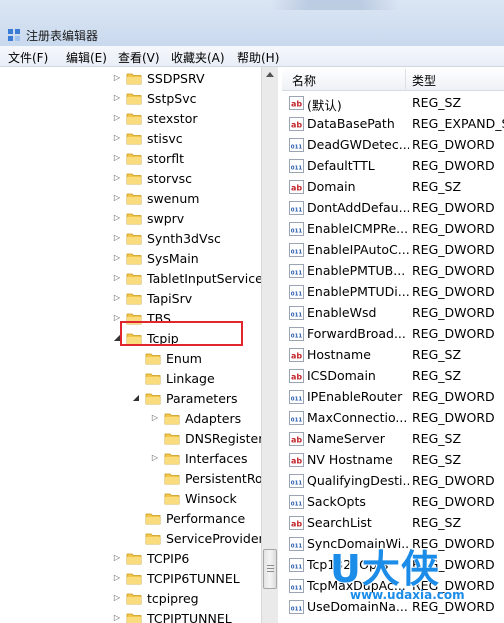 This screenshot has width=504, height=623. What do you see at coordinates (393, 502) in the screenshot?
I see `value-row: 011 SackOpts REG_DWORD` at bounding box center [393, 502].